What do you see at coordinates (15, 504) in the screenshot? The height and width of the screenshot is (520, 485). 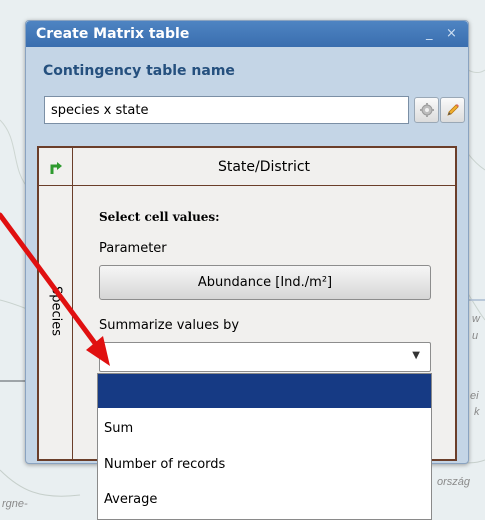 I see `map-label: rgne-` at bounding box center [15, 504].